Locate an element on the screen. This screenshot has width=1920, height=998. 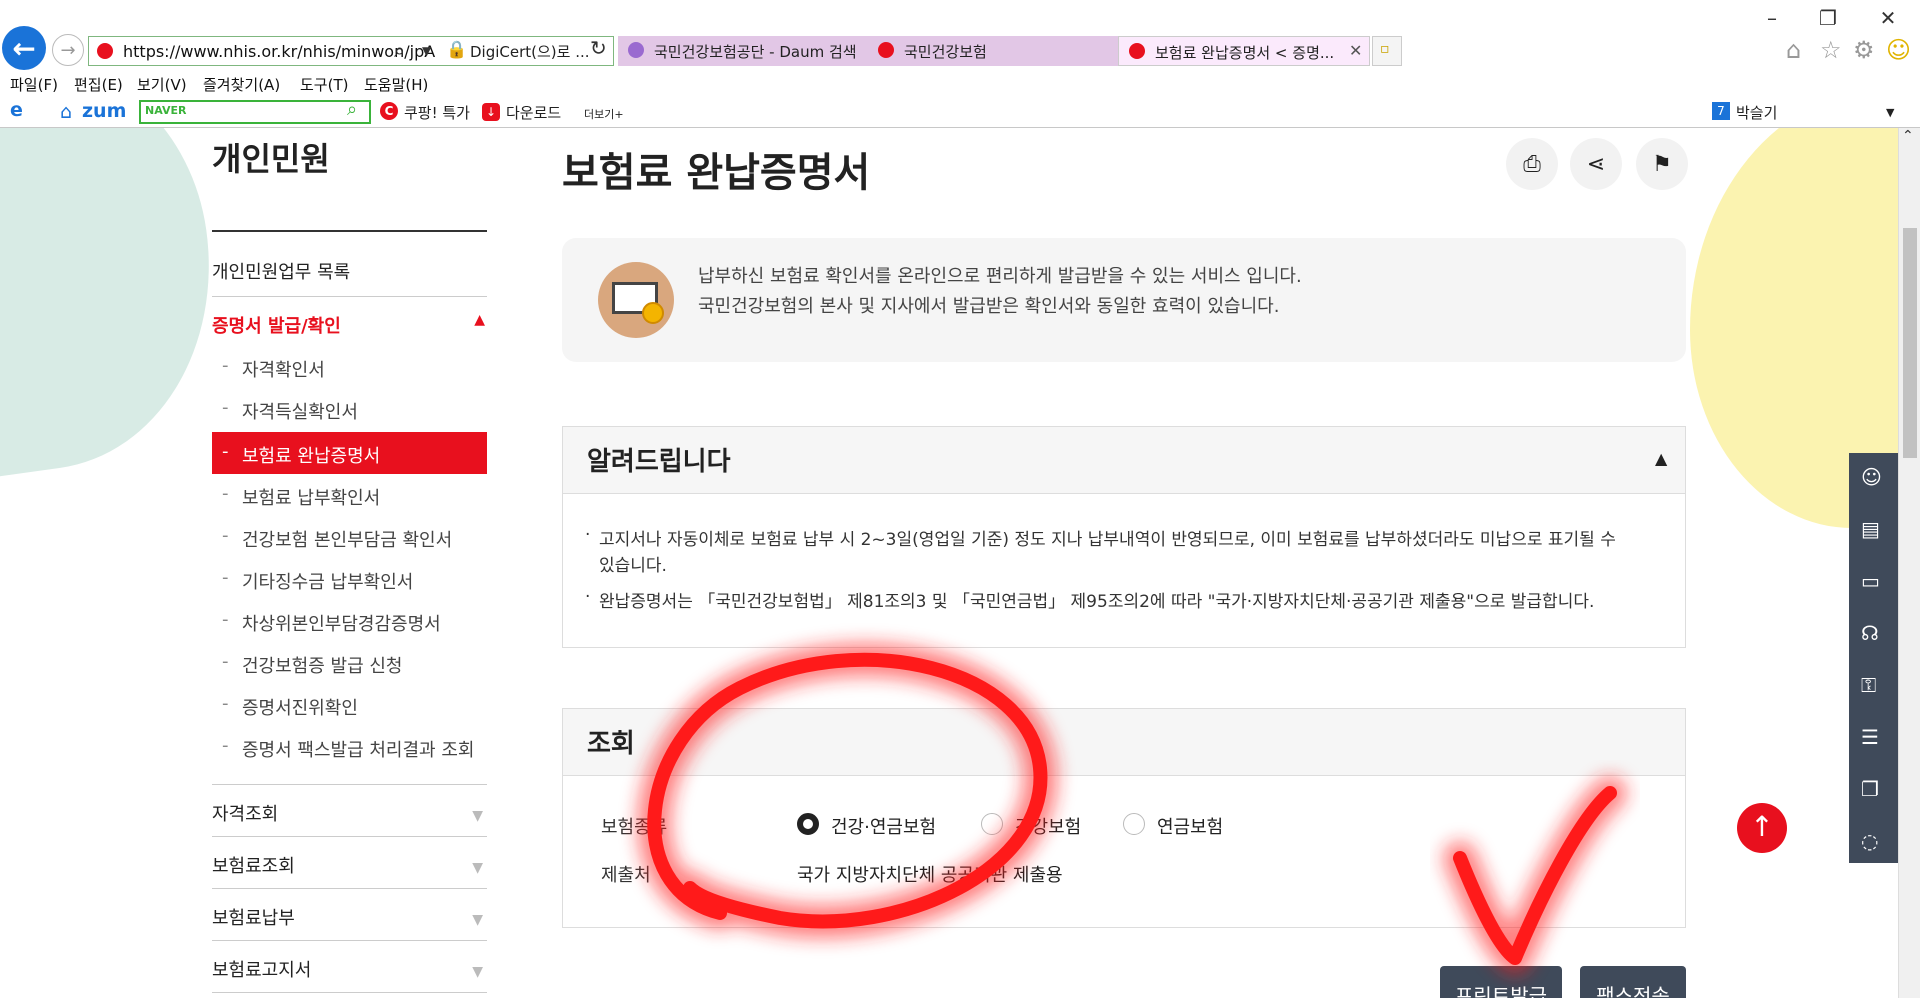
sidebar-section-premium: 보험료조회 ▼ is located at coordinates (349, 865).